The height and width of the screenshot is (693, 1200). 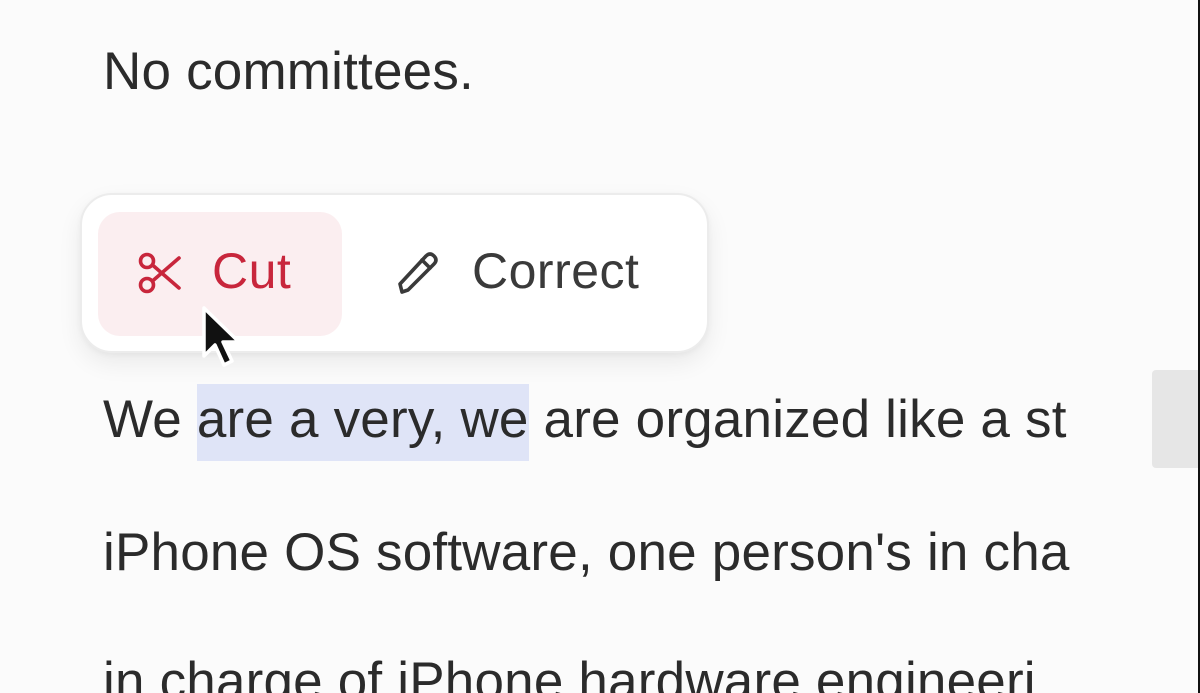 What do you see at coordinates (159, 273) in the screenshot?
I see `scissors-icon` at bounding box center [159, 273].